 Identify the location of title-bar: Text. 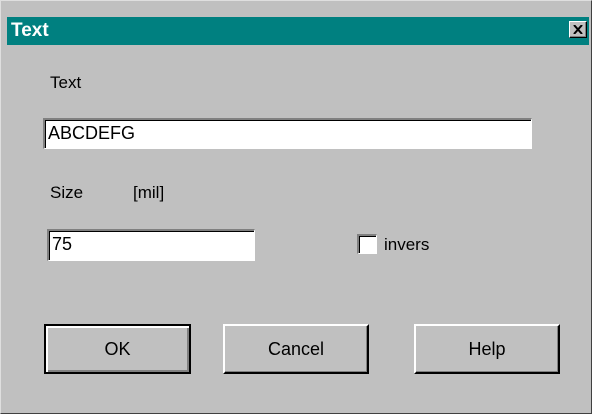
(298, 31).